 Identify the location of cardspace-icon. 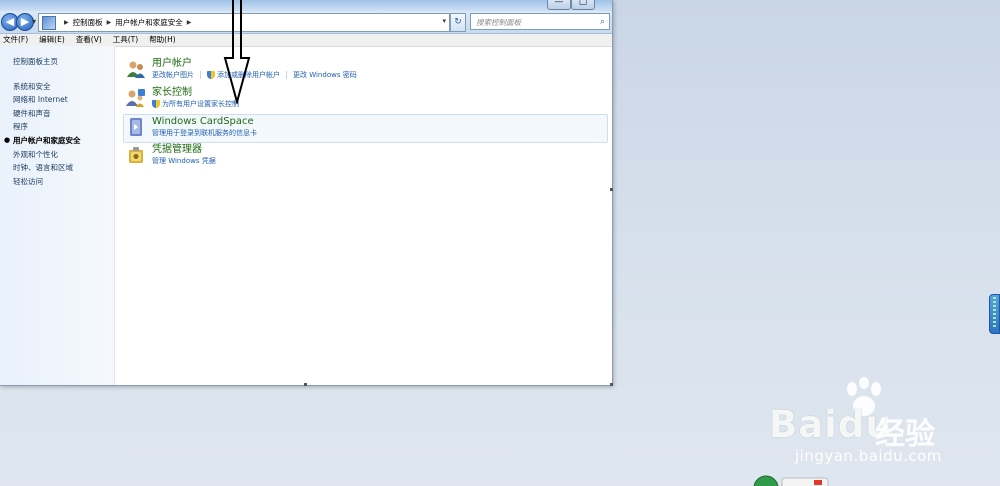
(136, 127).